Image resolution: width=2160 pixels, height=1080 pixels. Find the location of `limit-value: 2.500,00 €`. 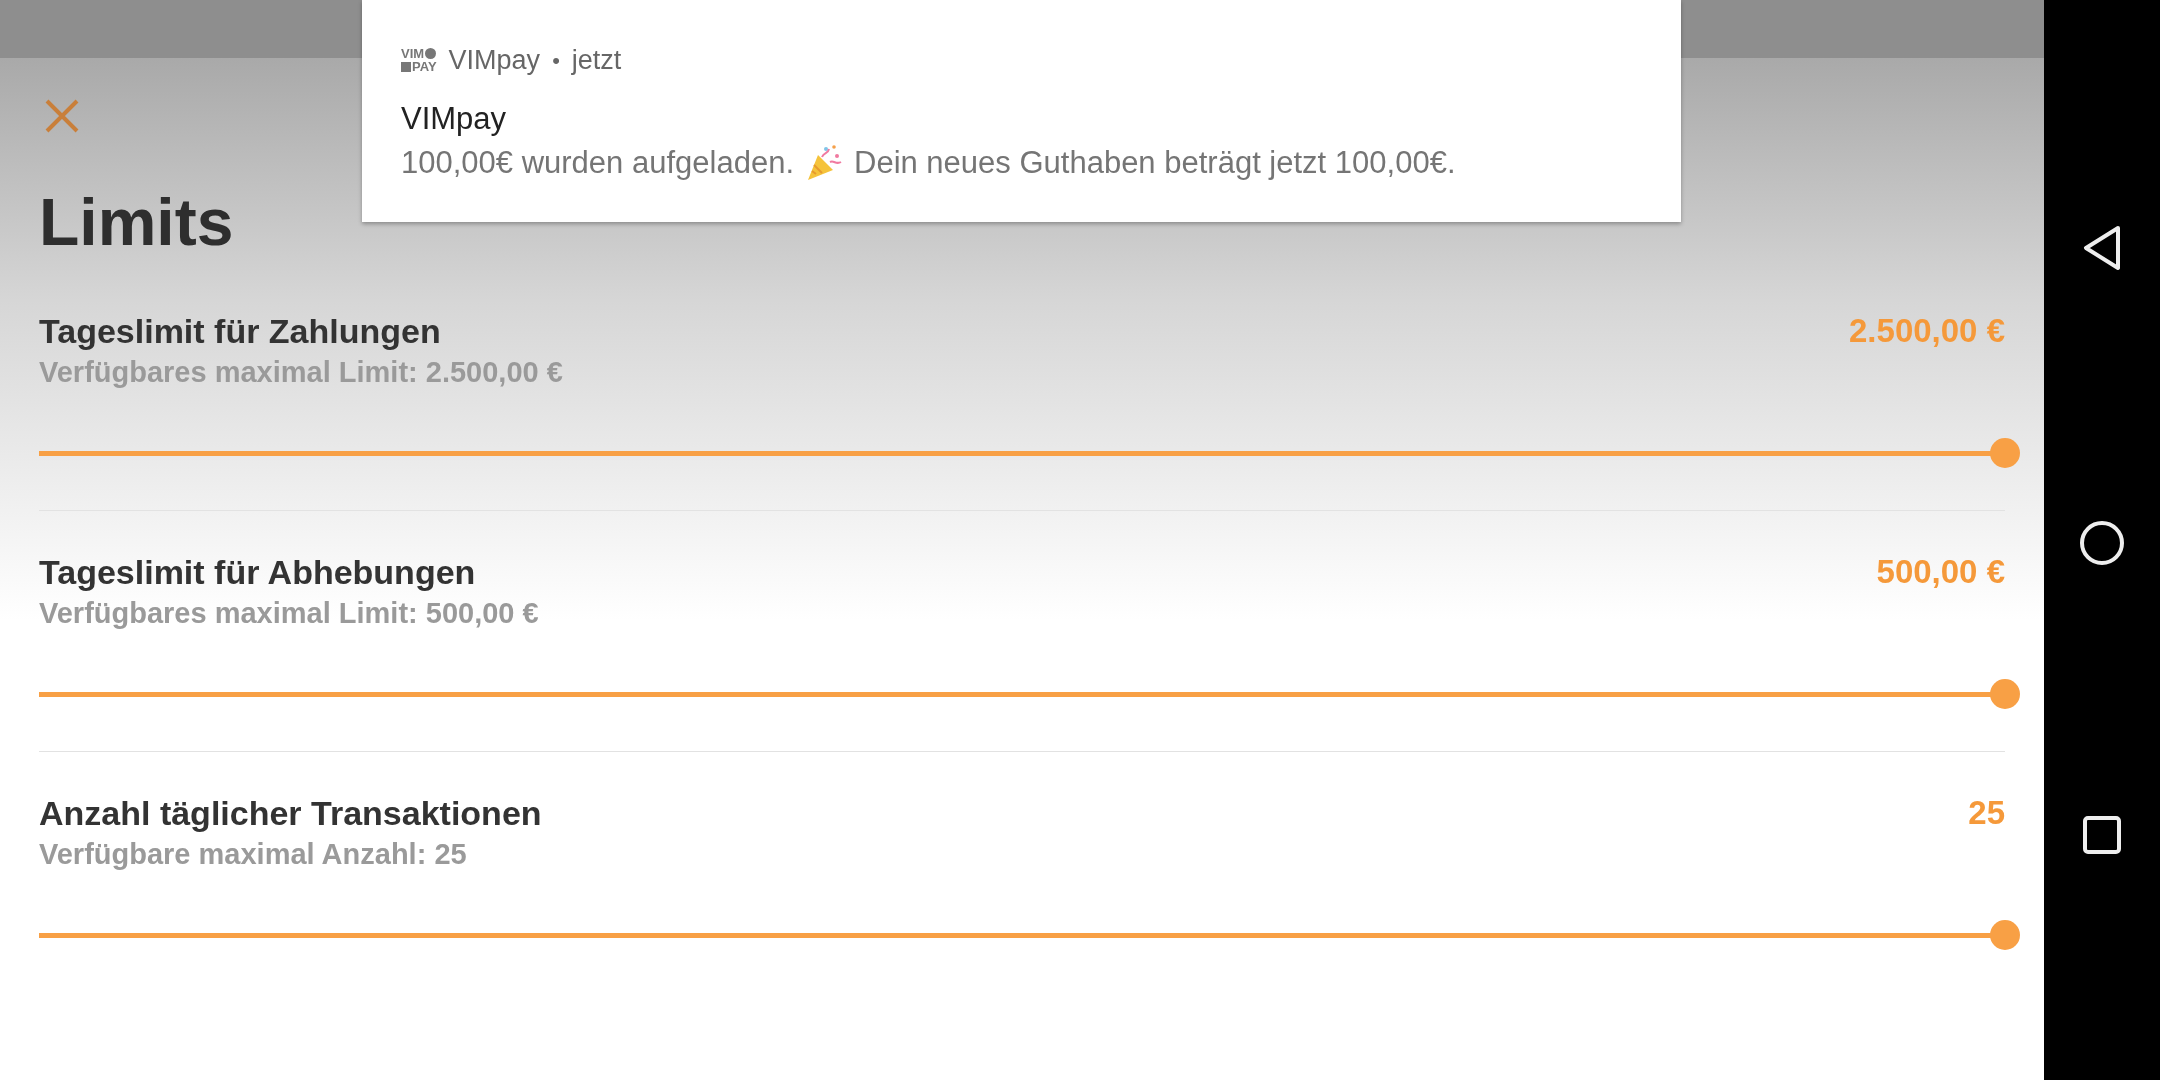

limit-value: 2.500,00 € is located at coordinates (1927, 331).